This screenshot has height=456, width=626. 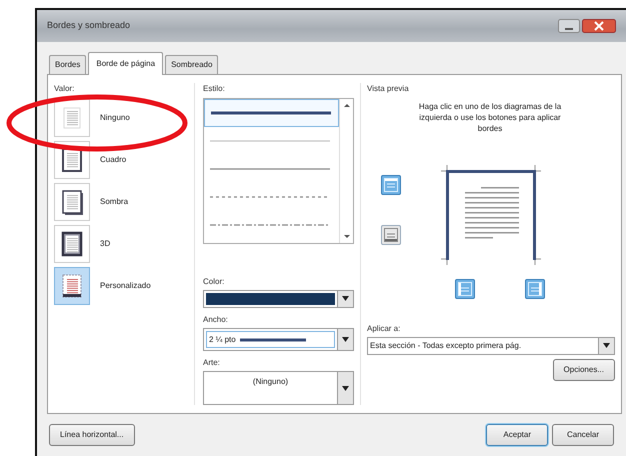 What do you see at coordinates (67, 64) in the screenshot?
I see `tab: Bordes` at bounding box center [67, 64].